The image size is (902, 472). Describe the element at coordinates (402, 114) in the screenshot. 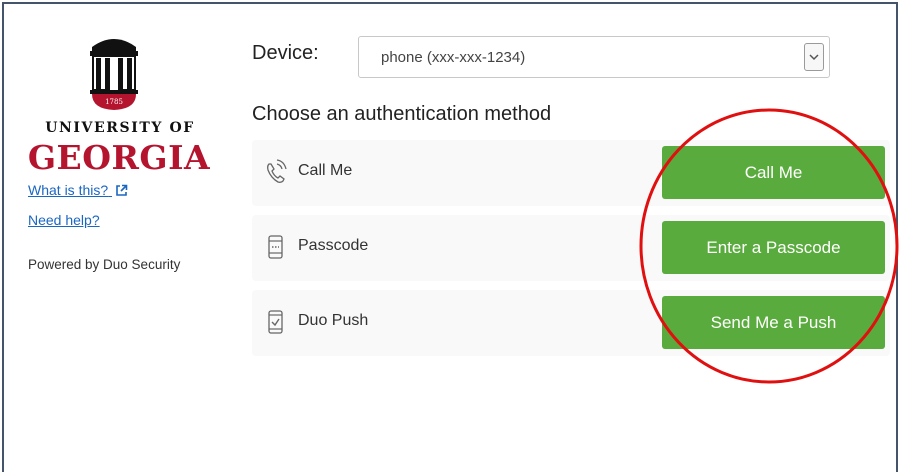

I see `auth-method-heading: Choose an authentication method` at that location.